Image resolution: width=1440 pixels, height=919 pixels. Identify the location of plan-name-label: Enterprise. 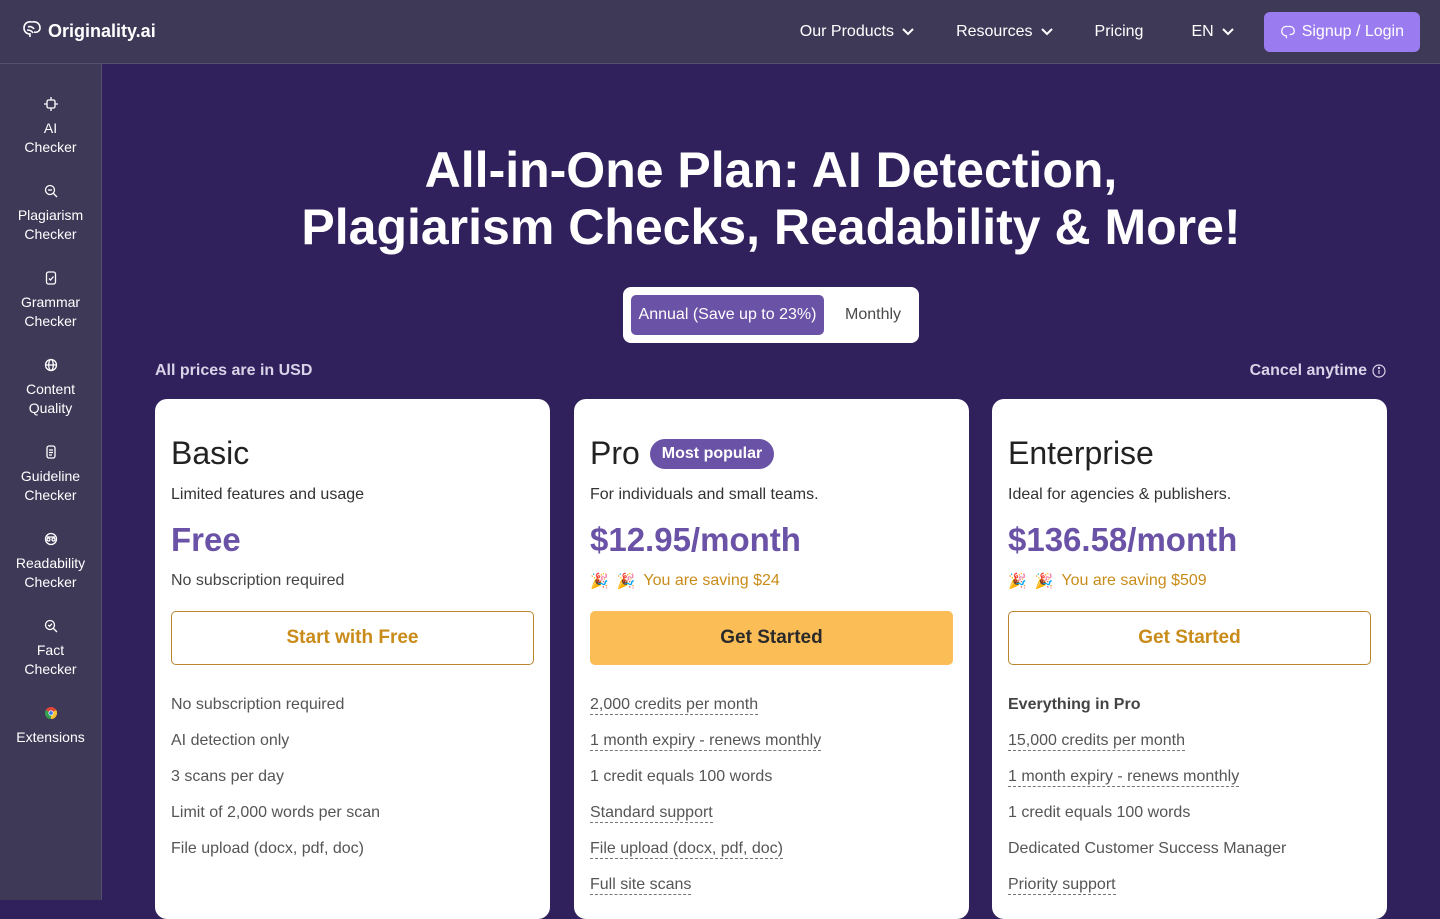
(1081, 453).